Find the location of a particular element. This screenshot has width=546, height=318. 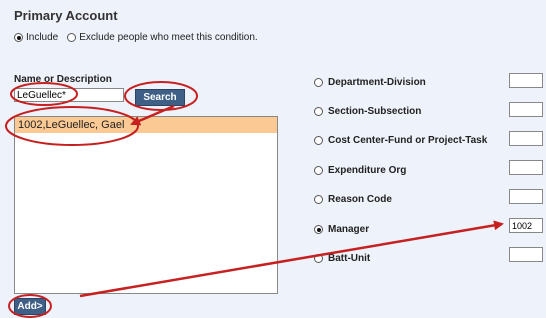

batt-unit-radio is located at coordinates (318, 258).